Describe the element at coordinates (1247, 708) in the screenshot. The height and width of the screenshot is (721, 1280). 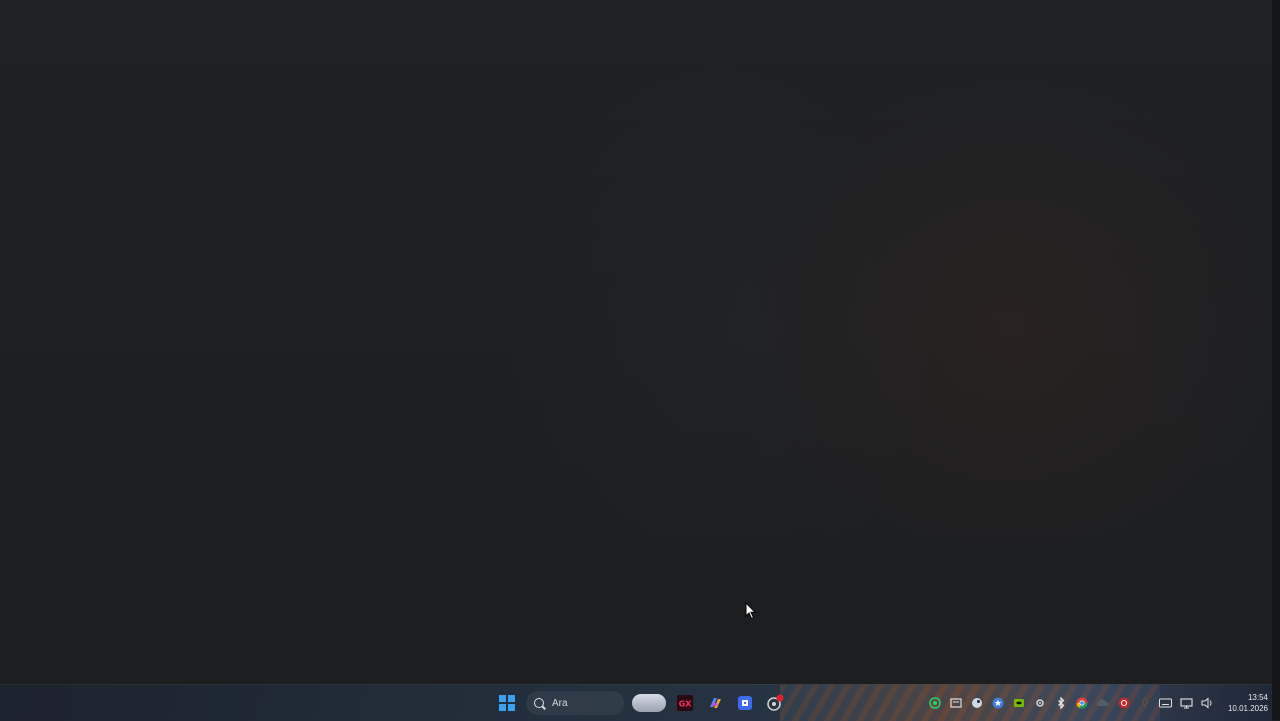
I see `clock-date: 10.01.2026` at that location.